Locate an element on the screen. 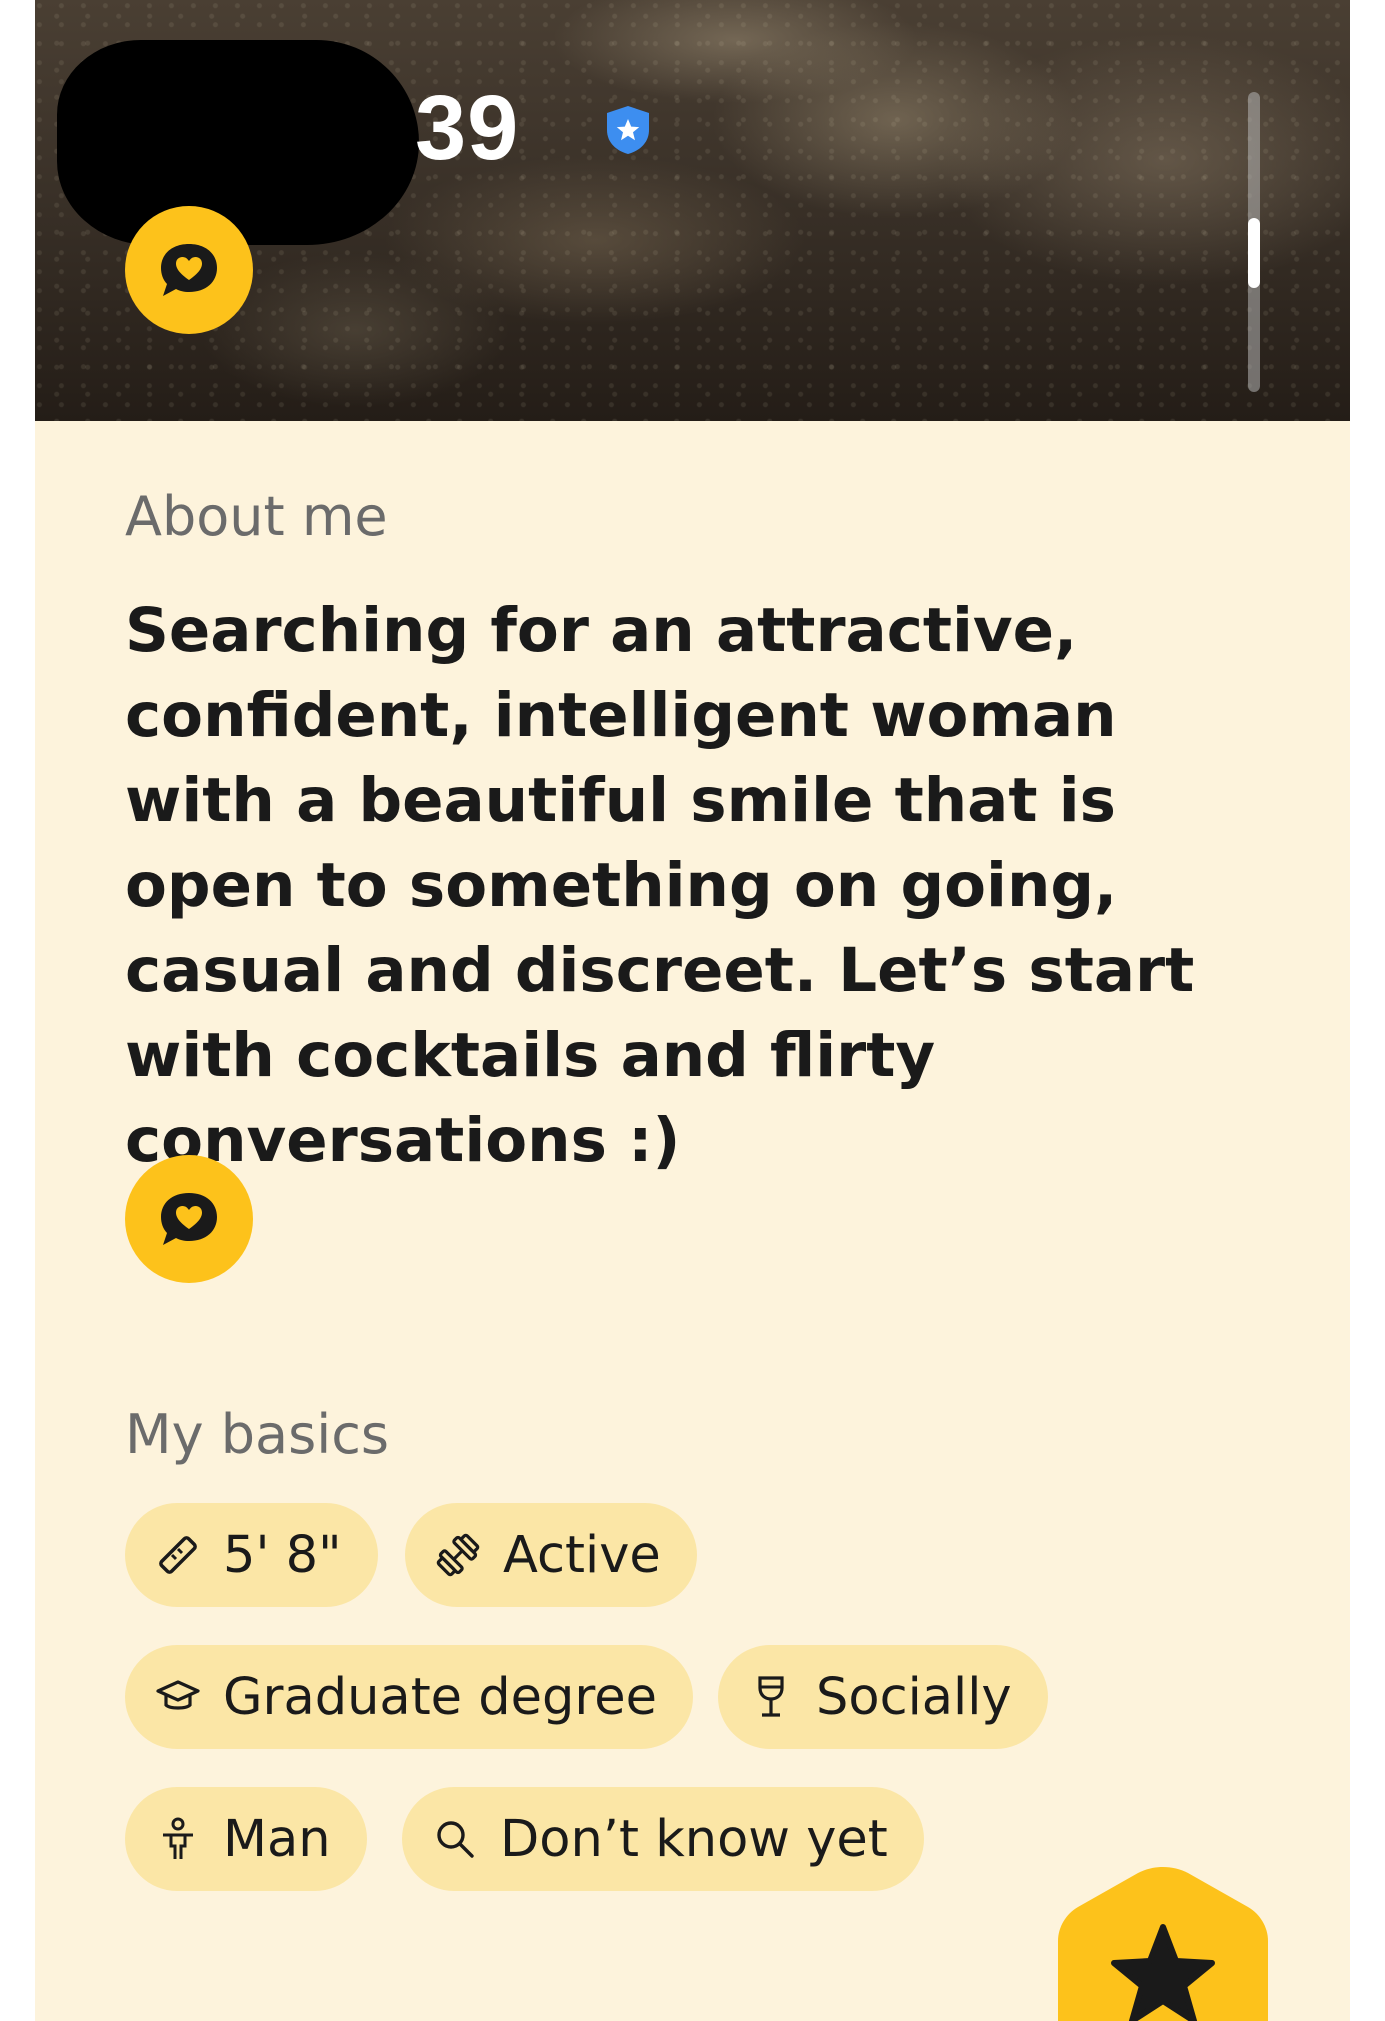  basics-heading: My basics is located at coordinates (257, 1434).